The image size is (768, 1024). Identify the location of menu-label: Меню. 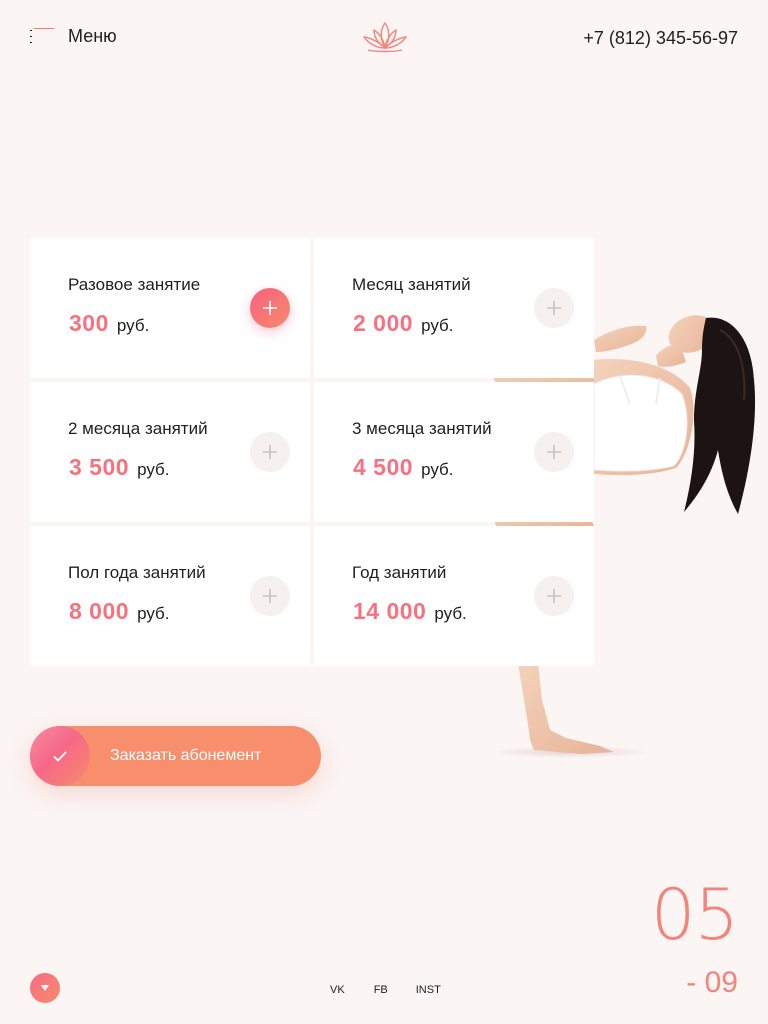
(92, 36).